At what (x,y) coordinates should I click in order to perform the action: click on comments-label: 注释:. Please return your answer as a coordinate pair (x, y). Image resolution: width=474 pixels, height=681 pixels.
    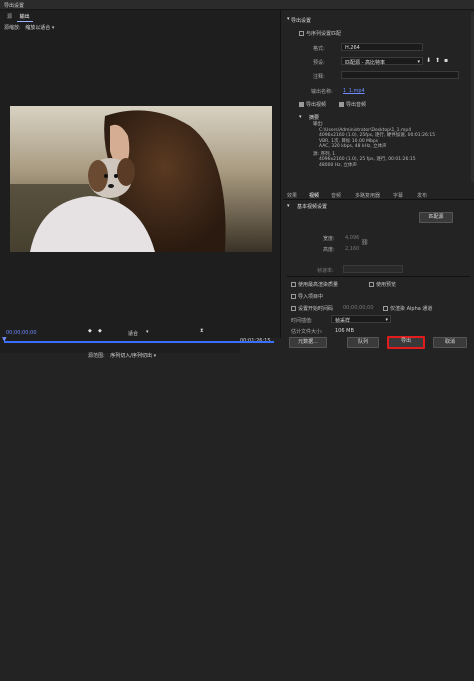
    Looking at the image, I should click on (319, 77).